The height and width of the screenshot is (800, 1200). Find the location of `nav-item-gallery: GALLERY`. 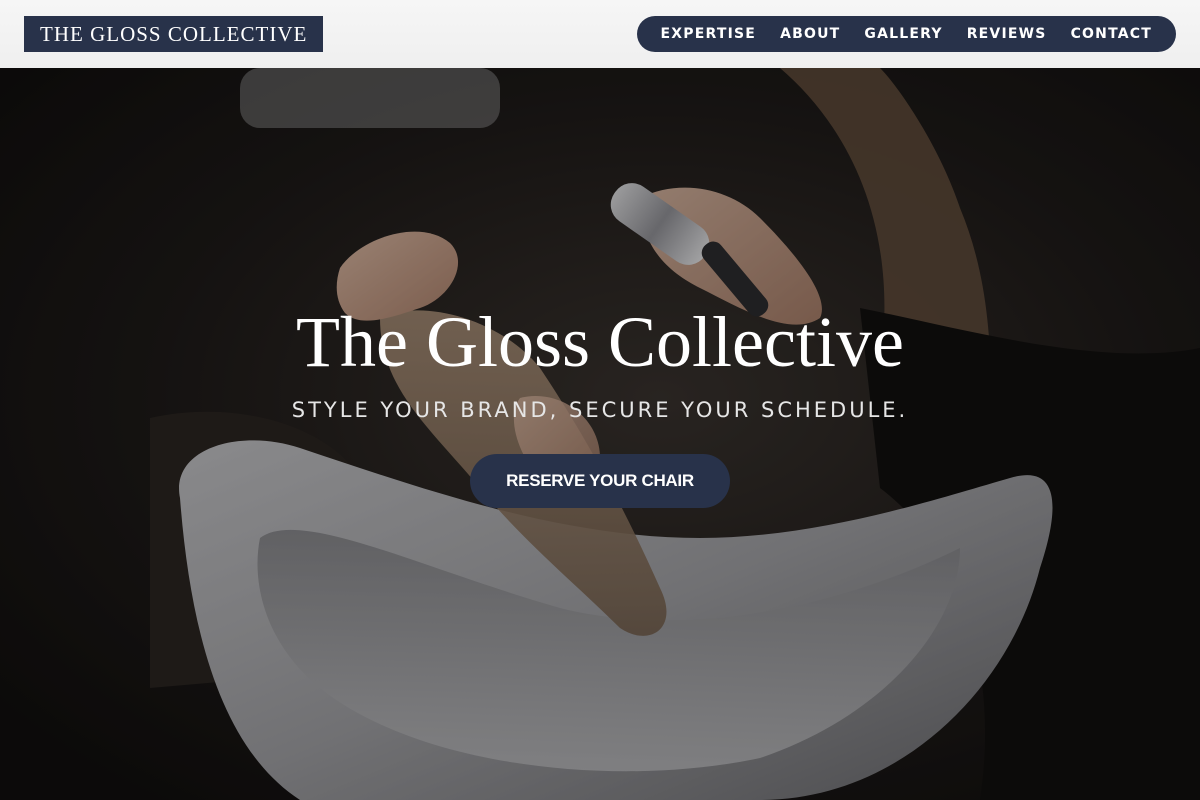

nav-item-gallery: GALLERY is located at coordinates (903, 34).